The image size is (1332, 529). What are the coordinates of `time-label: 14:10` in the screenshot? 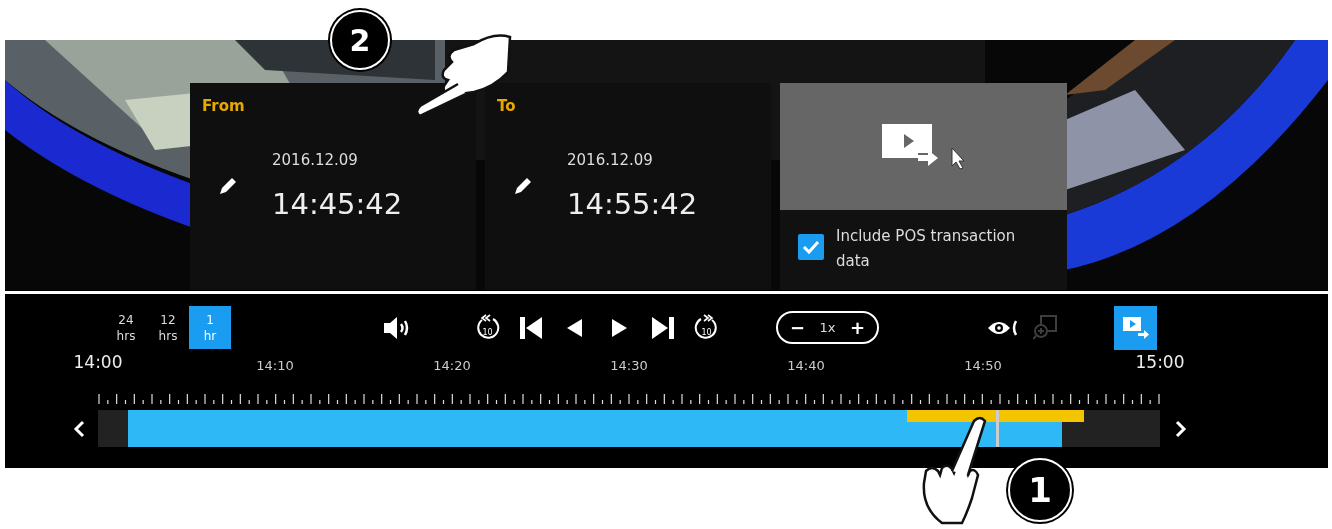 It's located at (275, 366).